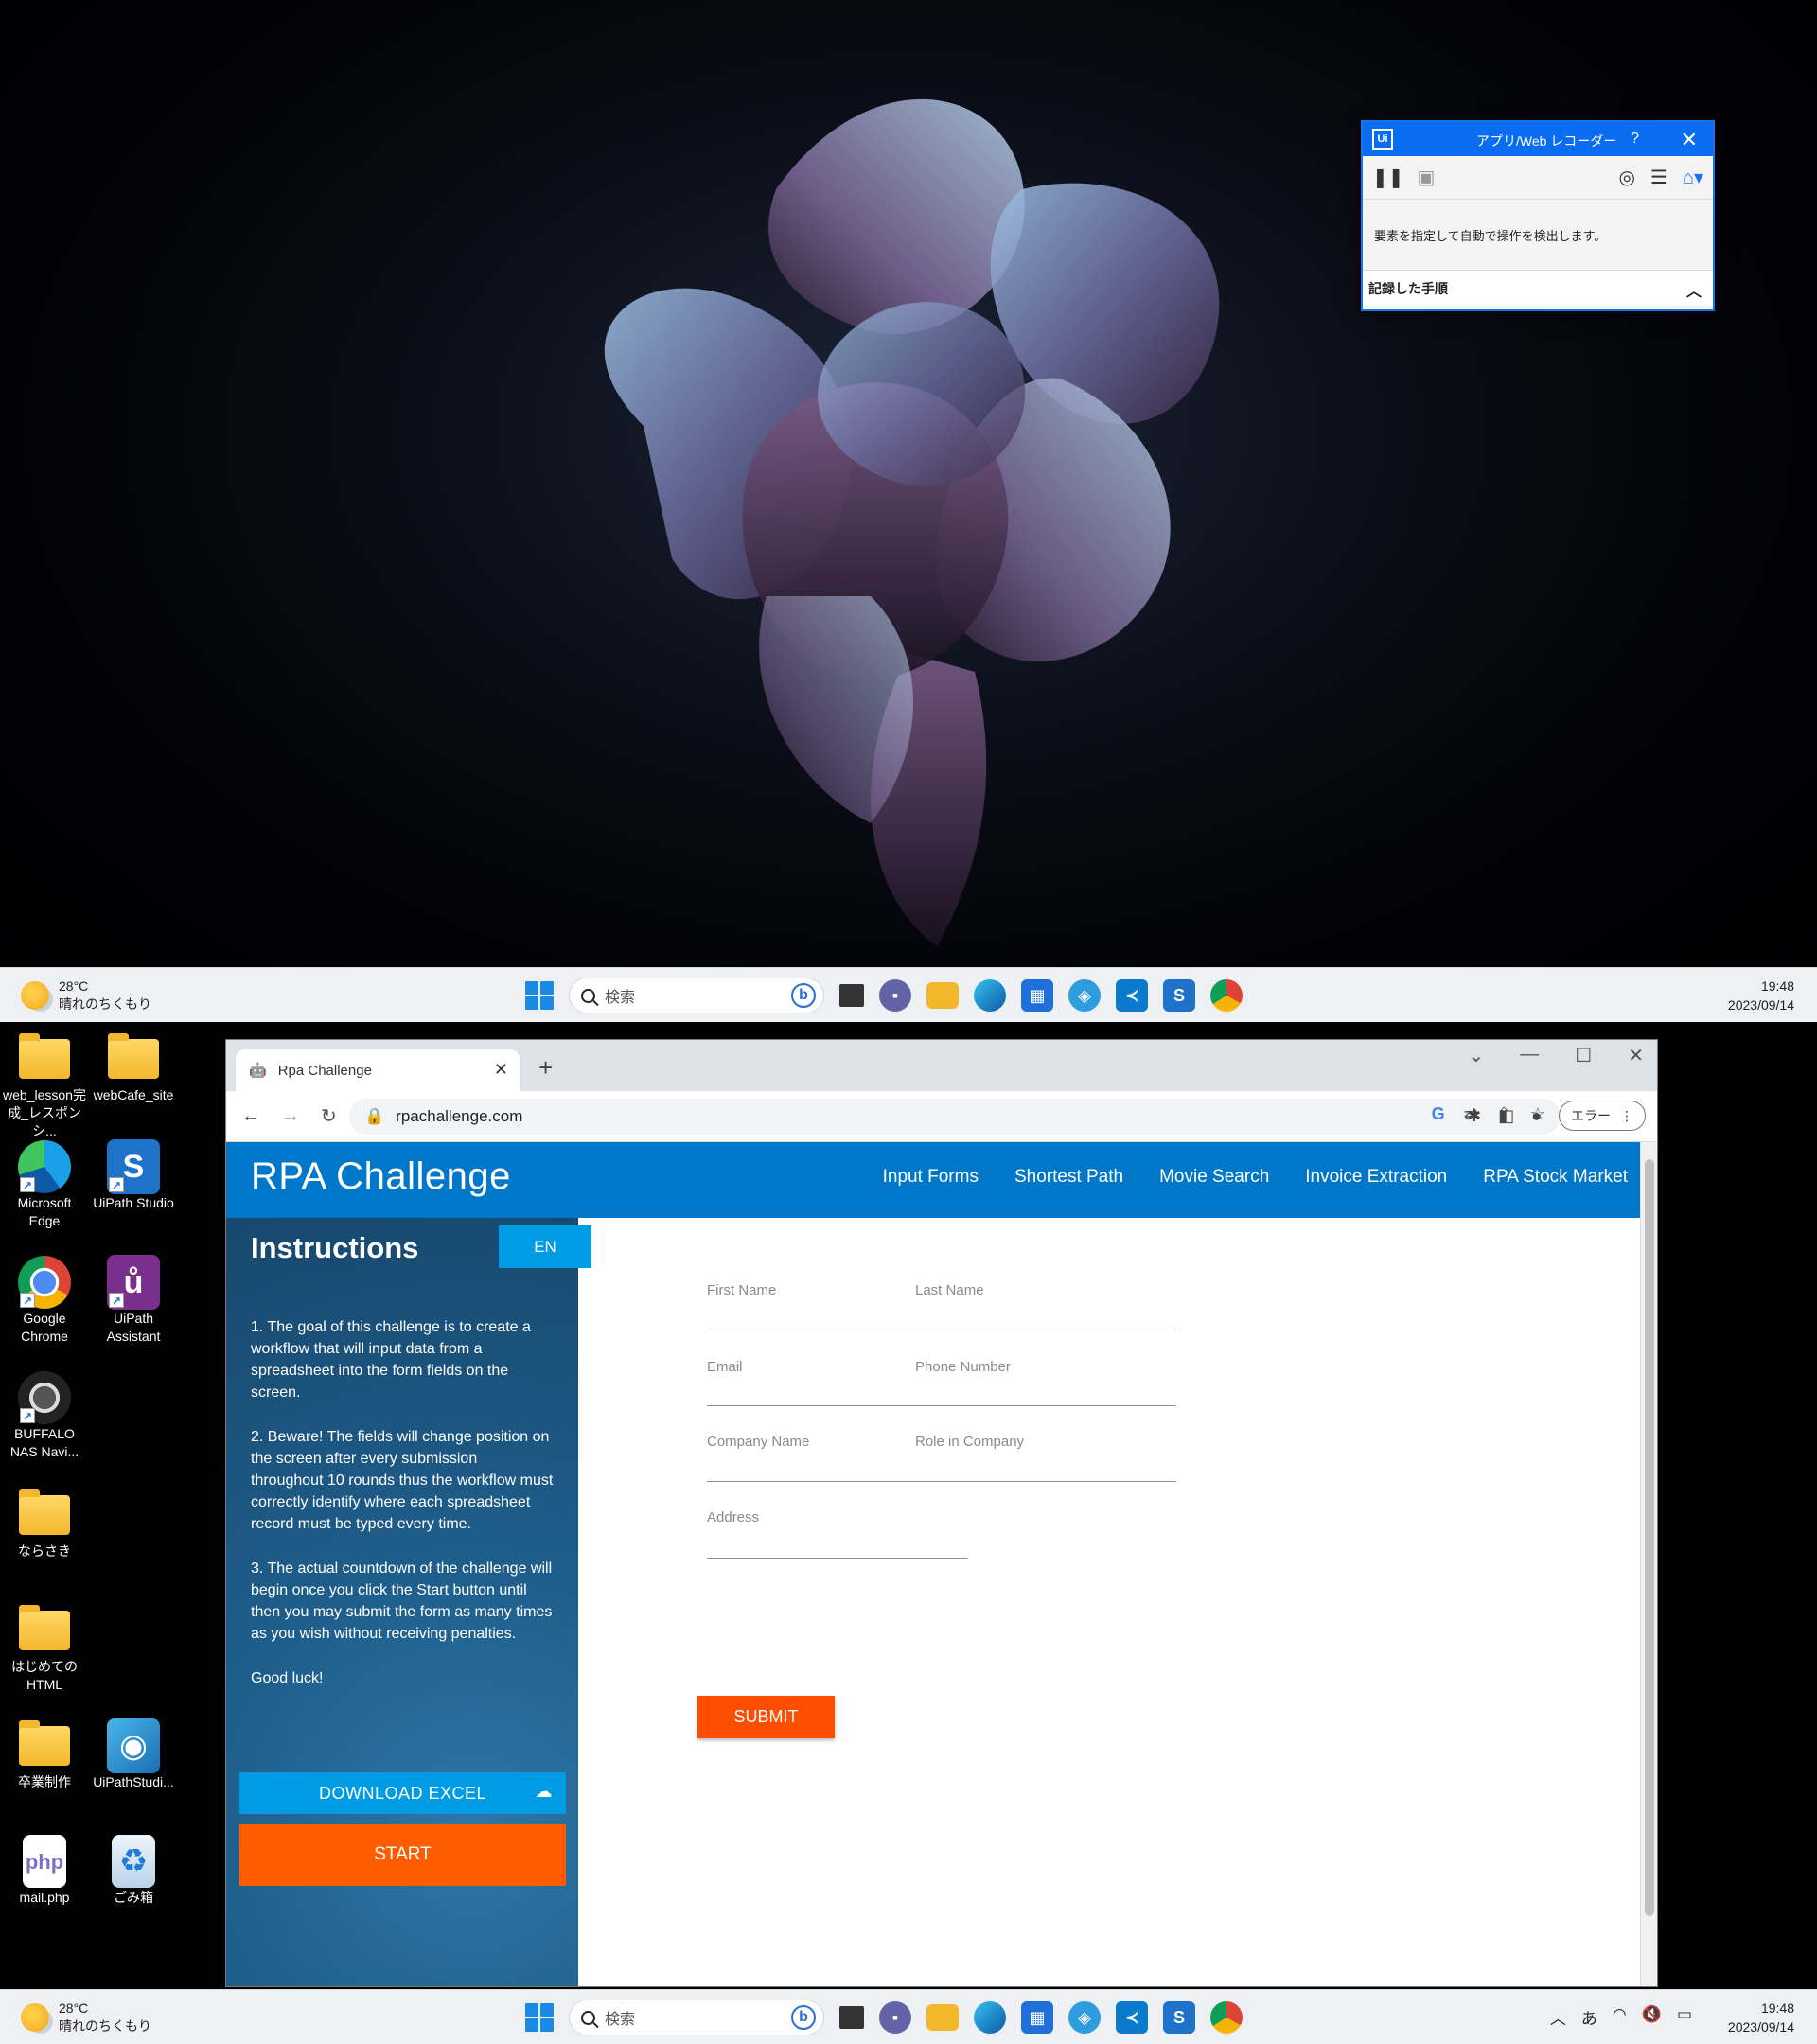 The image size is (1817, 2044). Describe the element at coordinates (1477, 1055) in the screenshot. I see `tab-search-icon: ⌄` at that location.